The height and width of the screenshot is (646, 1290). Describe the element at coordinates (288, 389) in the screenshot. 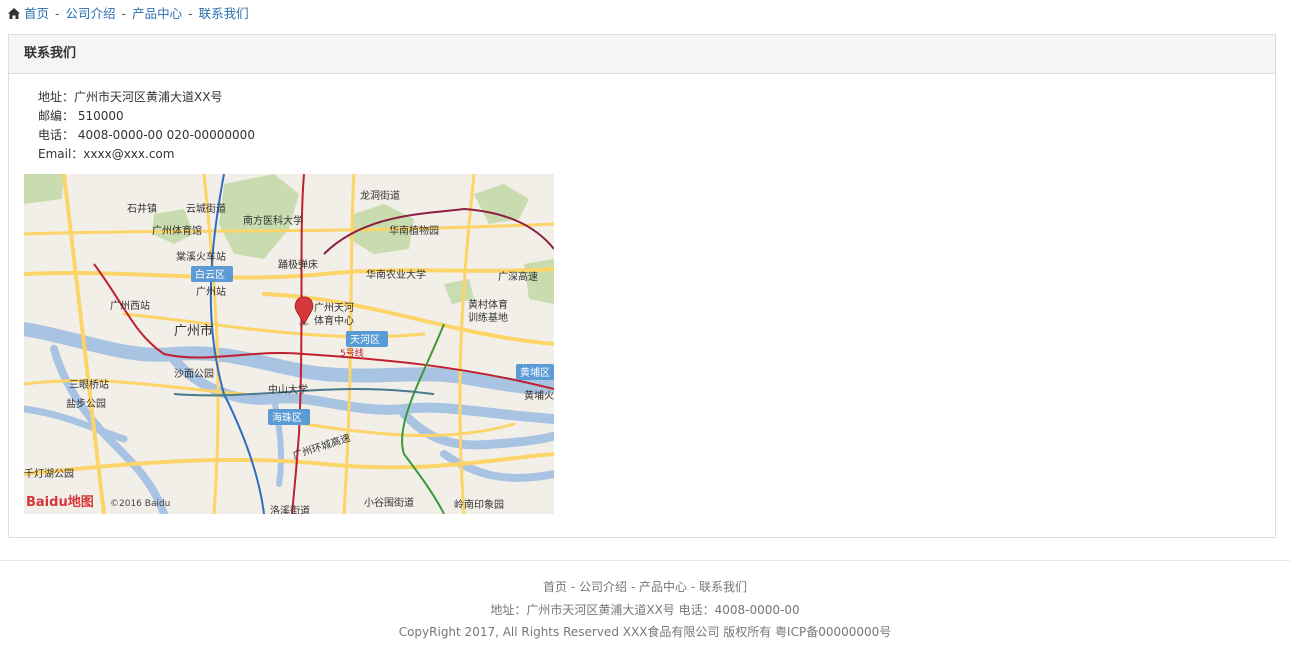

I see `map-label: 中山大学` at that location.